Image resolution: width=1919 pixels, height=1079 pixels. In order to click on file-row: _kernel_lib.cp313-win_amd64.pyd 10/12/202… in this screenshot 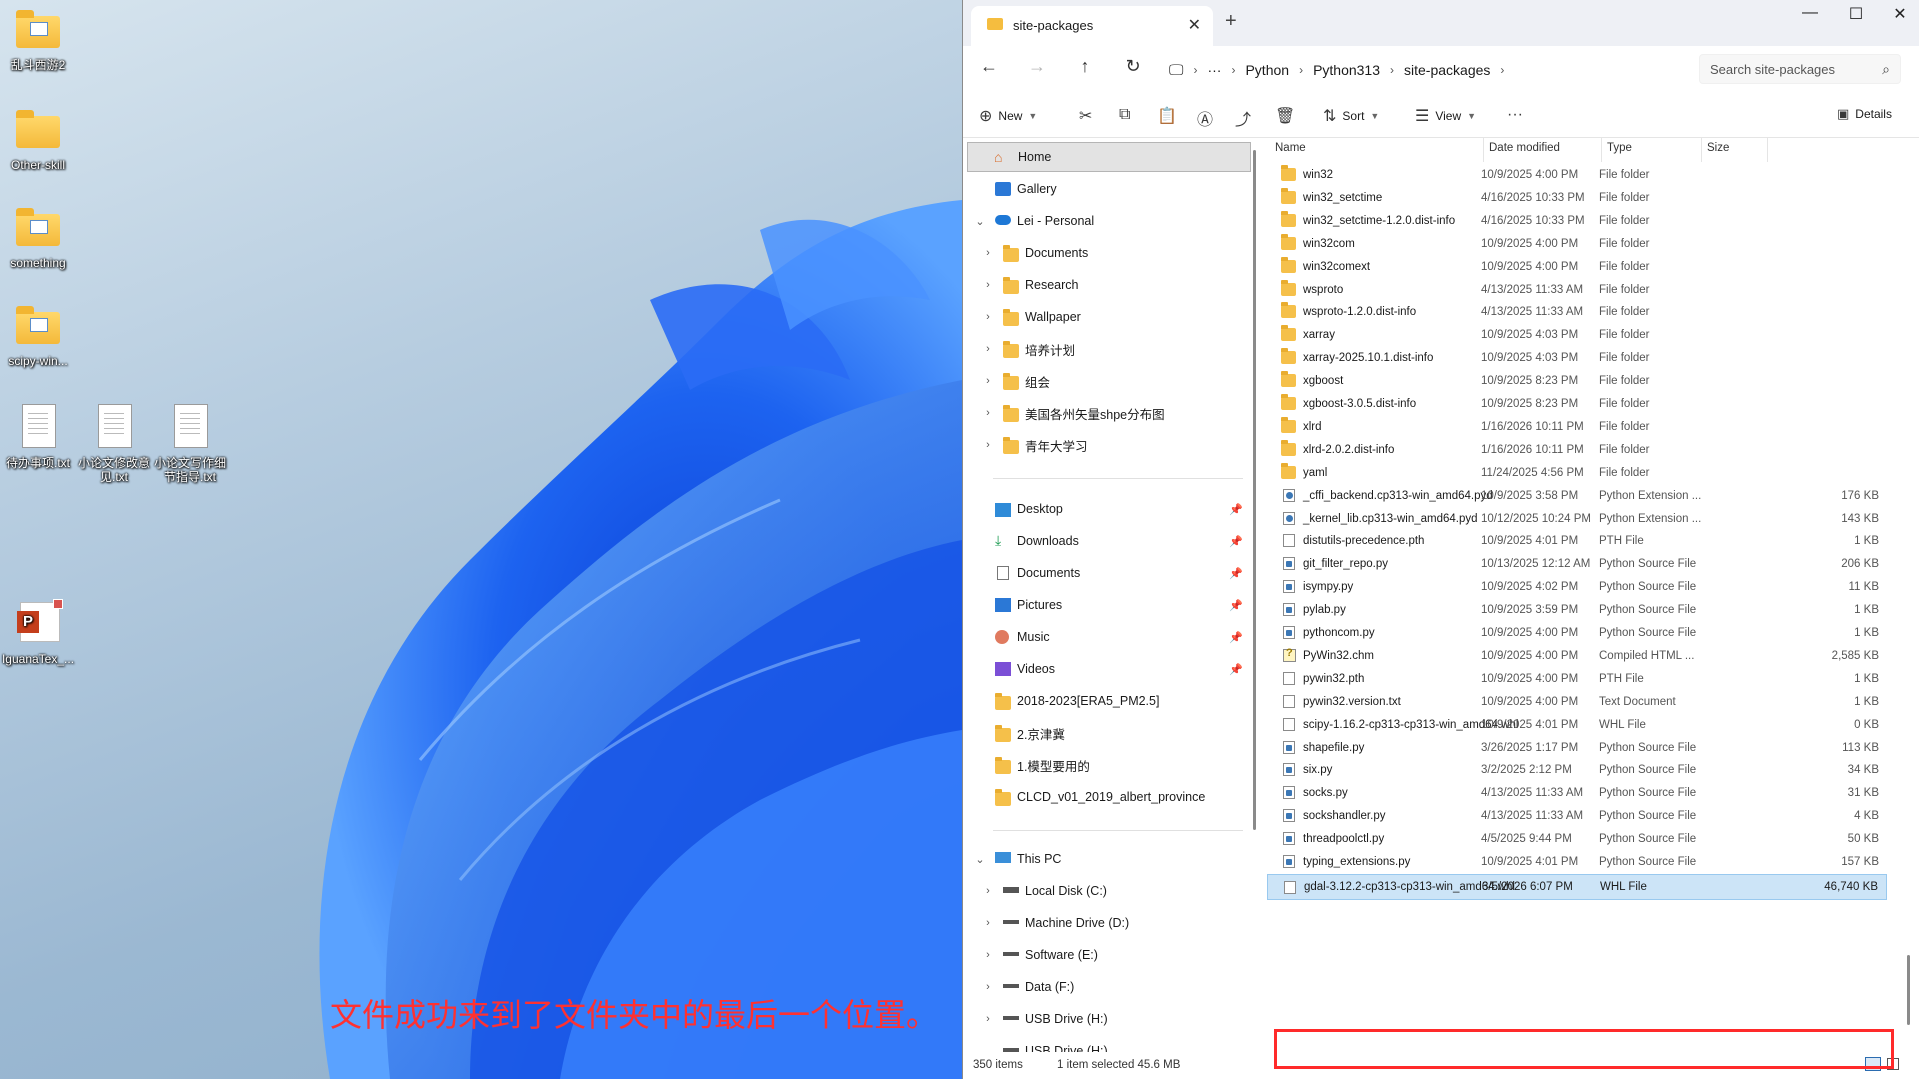, I will do `click(1577, 519)`.